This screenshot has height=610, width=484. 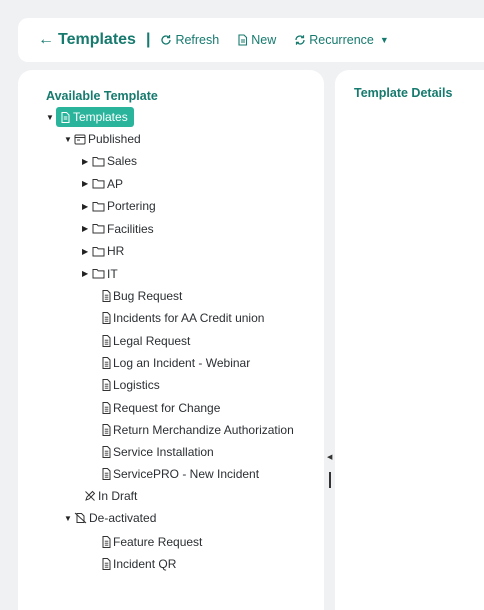 What do you see at coordinates (102, 96) in the screenshot?
I see `available-template-heading: Available Template` at bounding box center [102, 96].